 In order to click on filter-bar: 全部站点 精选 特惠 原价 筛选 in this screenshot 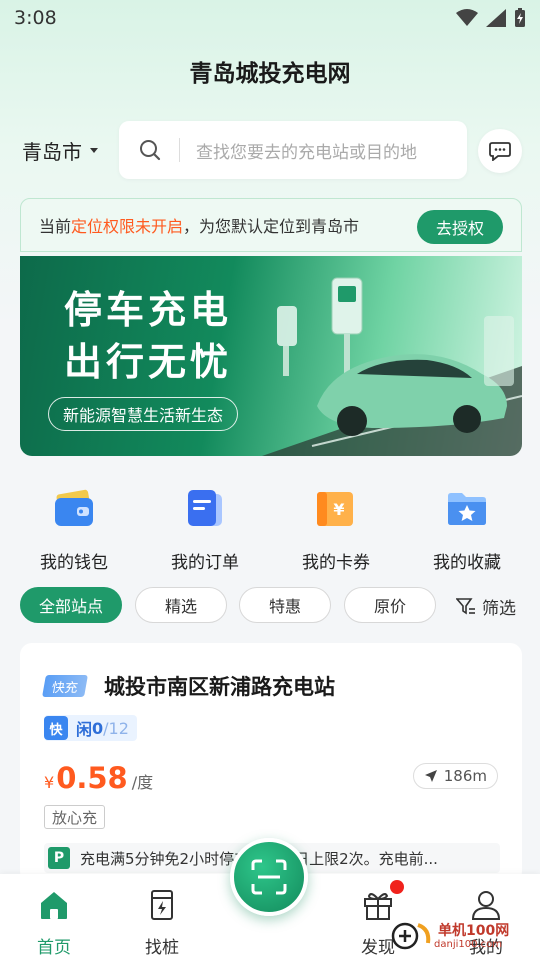, I will do `click(270, 605)`.